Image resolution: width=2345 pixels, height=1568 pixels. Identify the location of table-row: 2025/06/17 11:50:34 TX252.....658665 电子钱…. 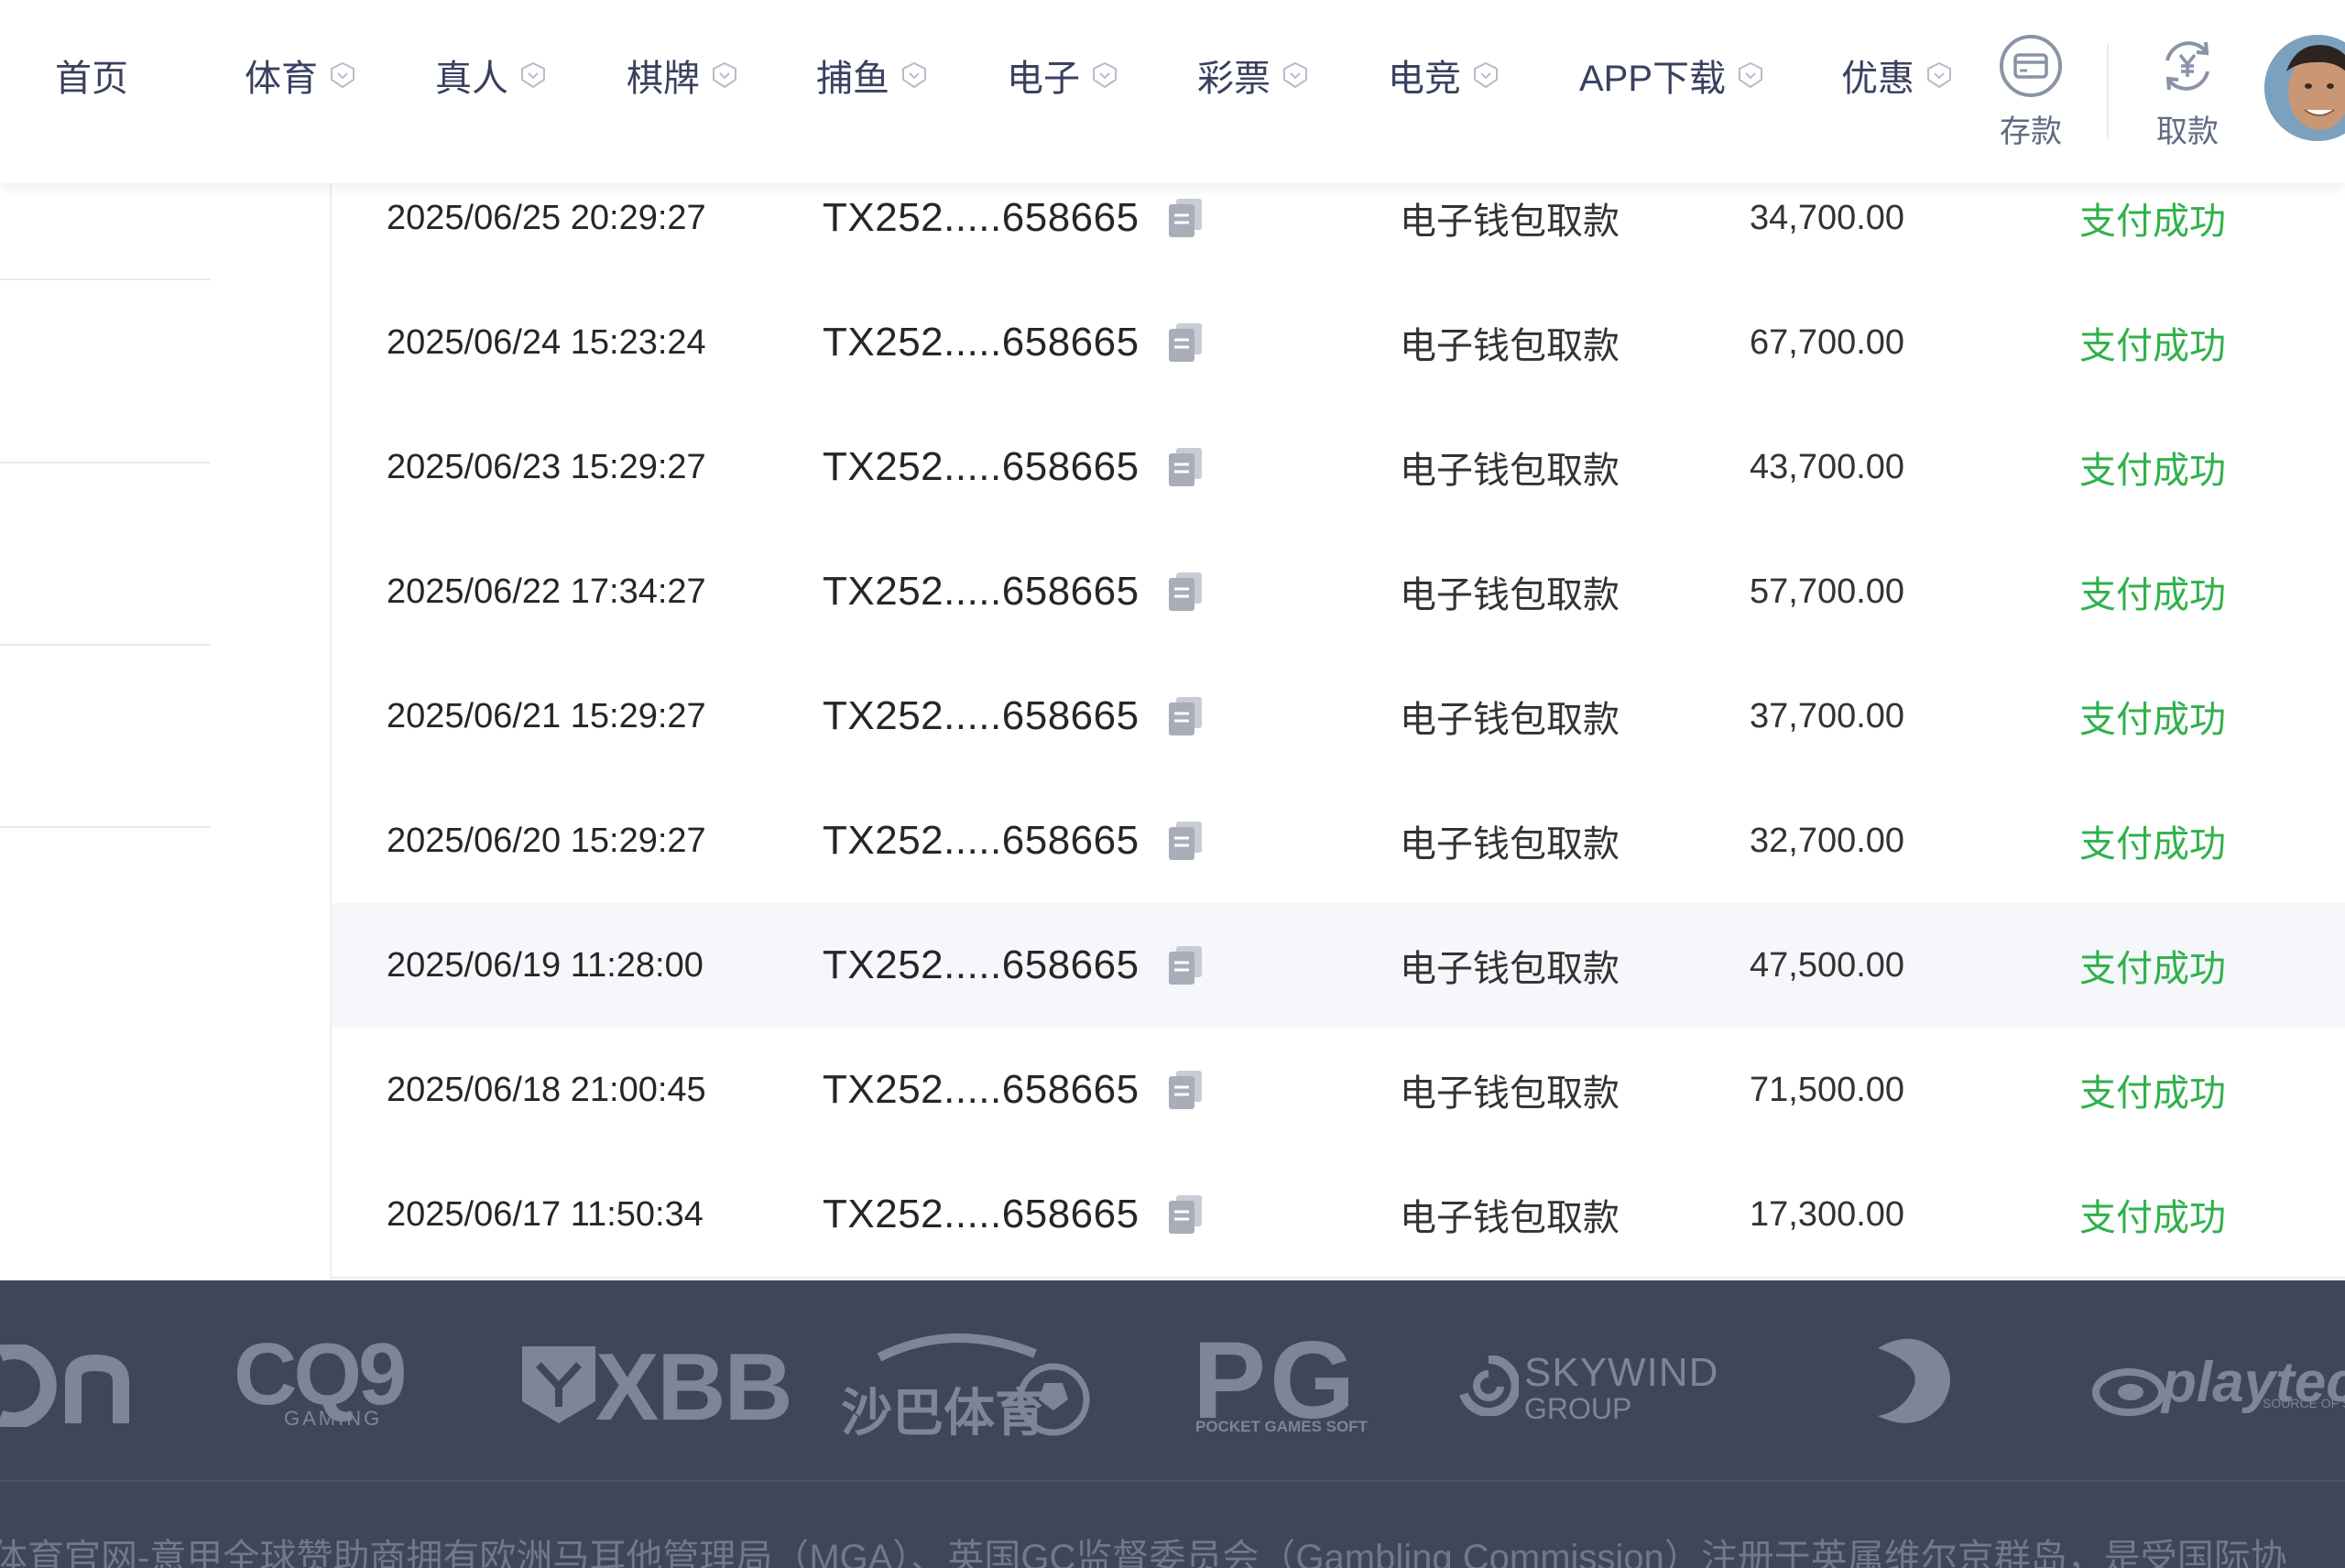
(1338, 1215).